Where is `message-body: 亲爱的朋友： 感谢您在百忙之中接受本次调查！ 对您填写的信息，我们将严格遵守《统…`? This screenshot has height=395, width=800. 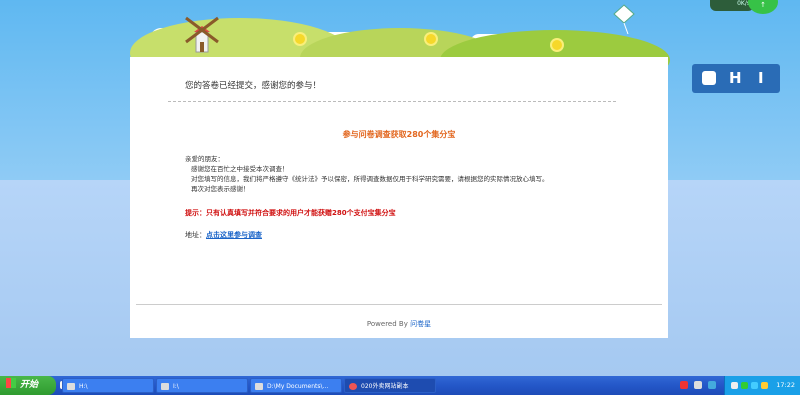 message-body: 亲爱的朋友： 感谢您在百忙之中接受本次调查！ 对您填写的信息，我们将严格遵守《统… is located at coordinates (367, 174).